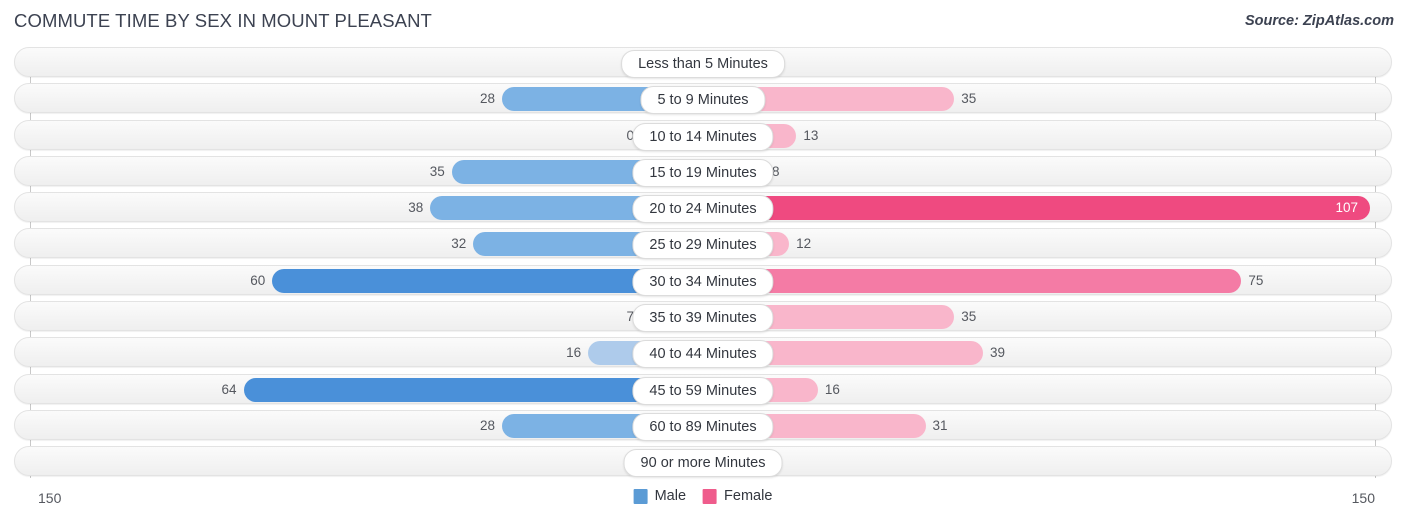  I want to click on row-label: 90 or more Minutes, so click(703, 463).